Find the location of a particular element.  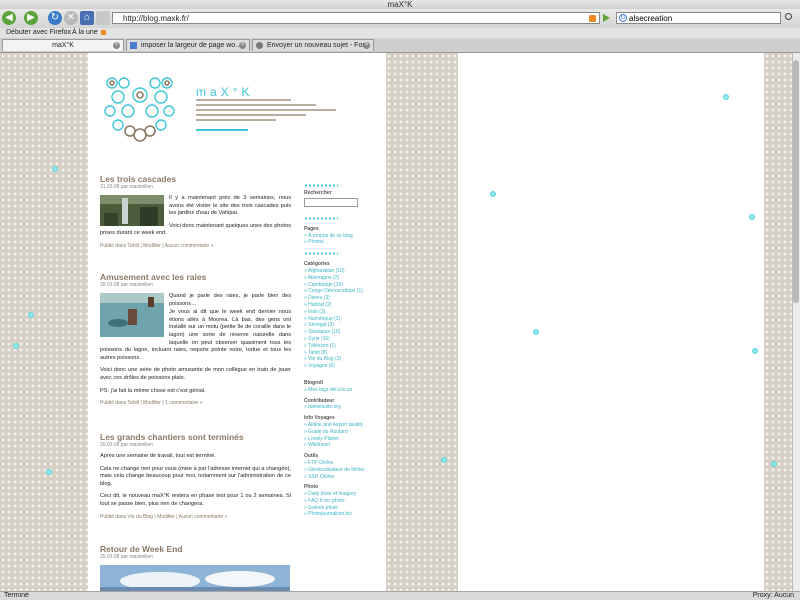

category-link: » Vie du Blog (3) is located at coordinates (339, 359).